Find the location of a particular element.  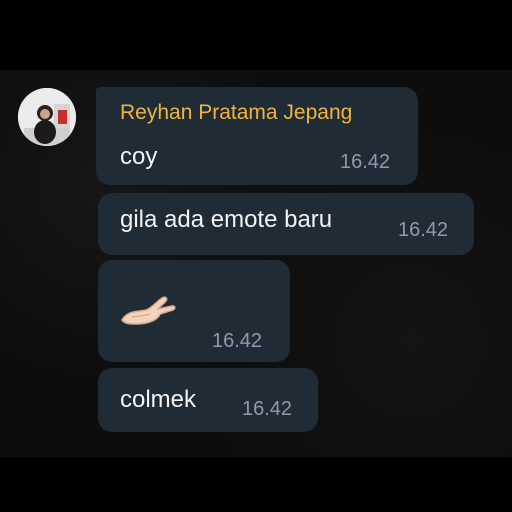

avatar-photo-icon is located at coordinates (47, 117).